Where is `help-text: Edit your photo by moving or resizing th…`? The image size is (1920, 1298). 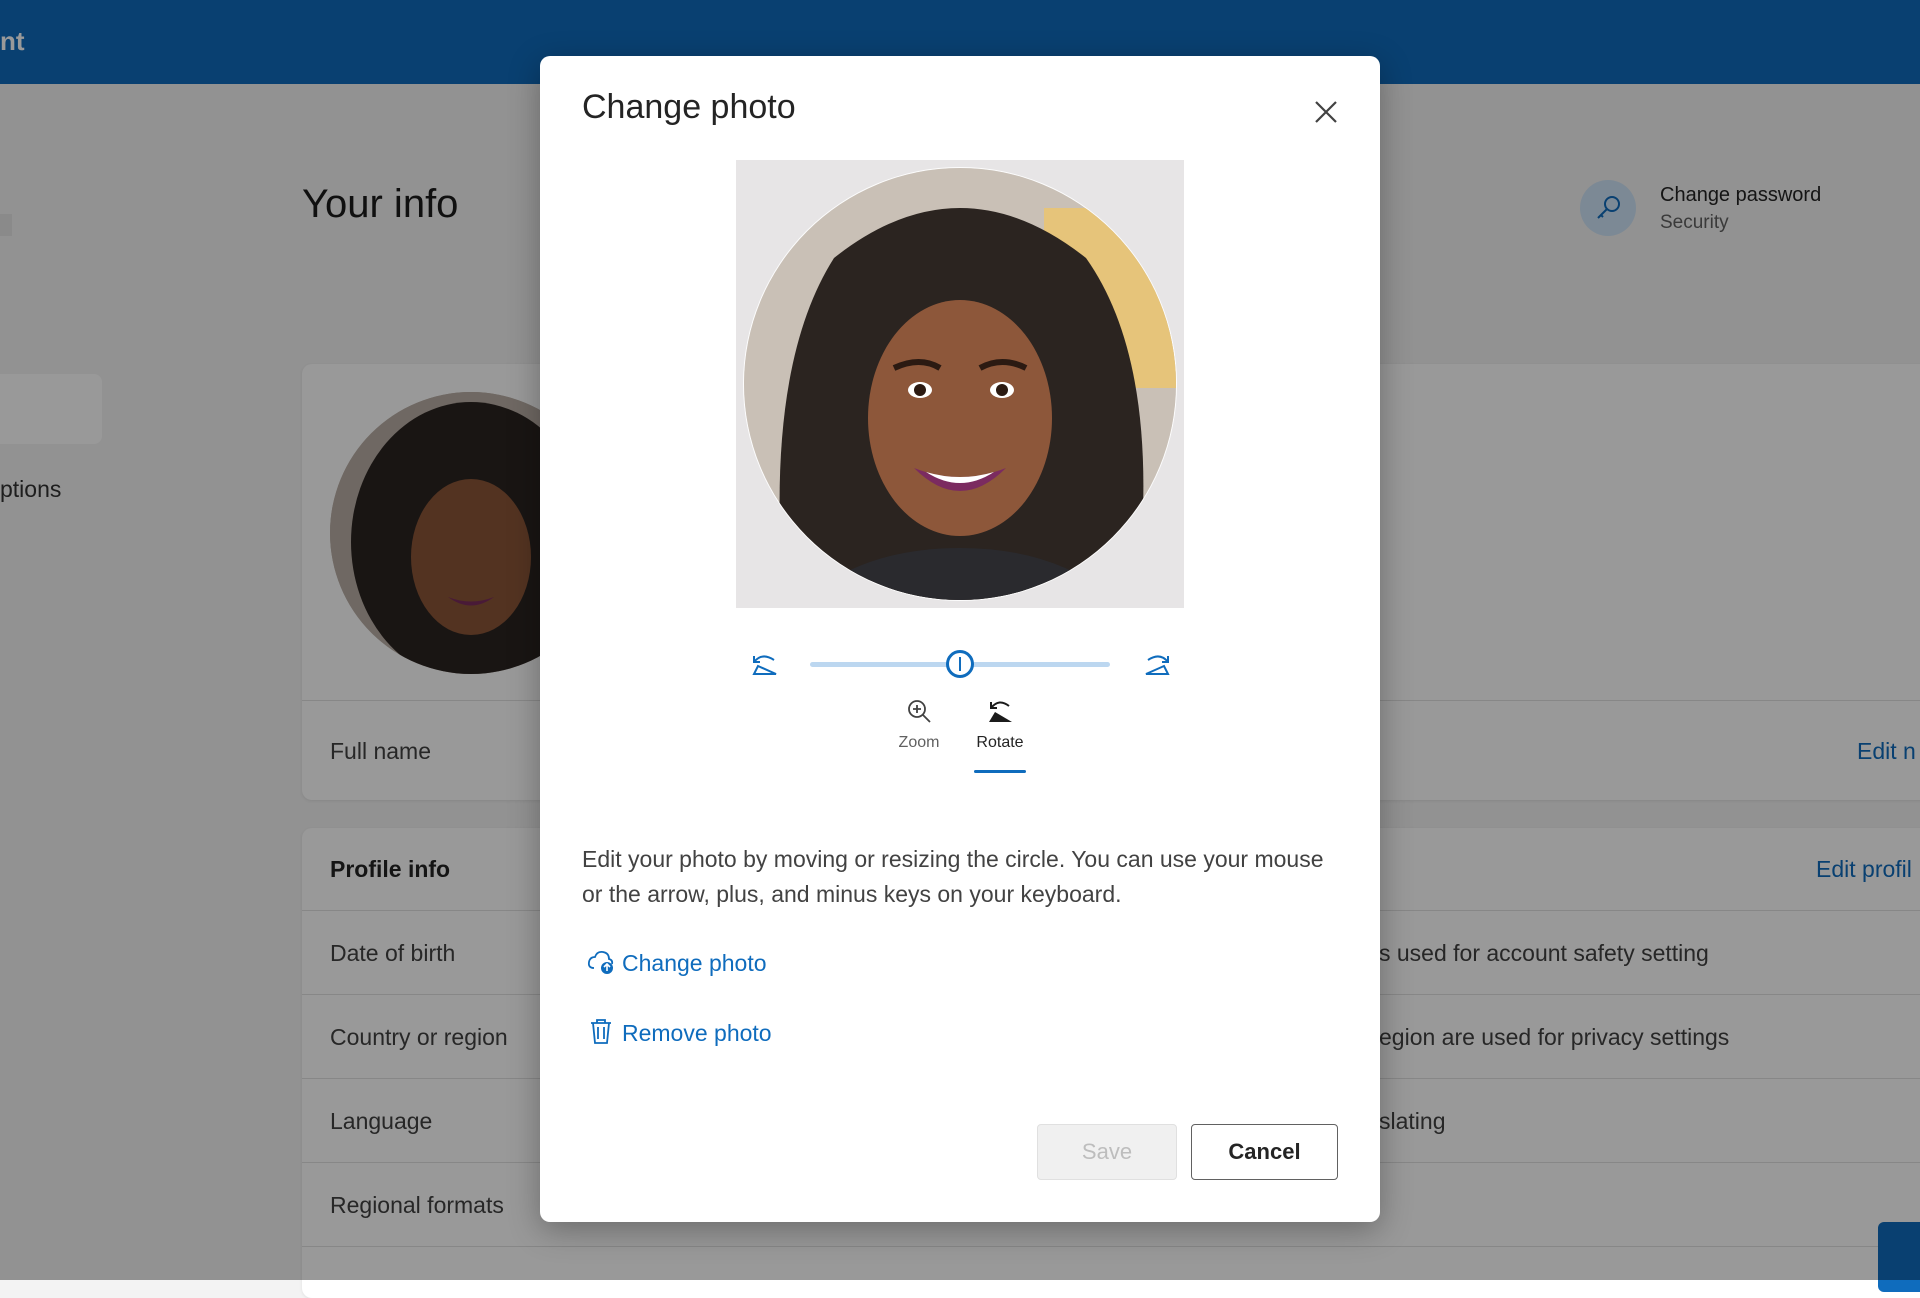 help-text: Edit your photo by moving or resizing th… is located at coordinates (953, 876).